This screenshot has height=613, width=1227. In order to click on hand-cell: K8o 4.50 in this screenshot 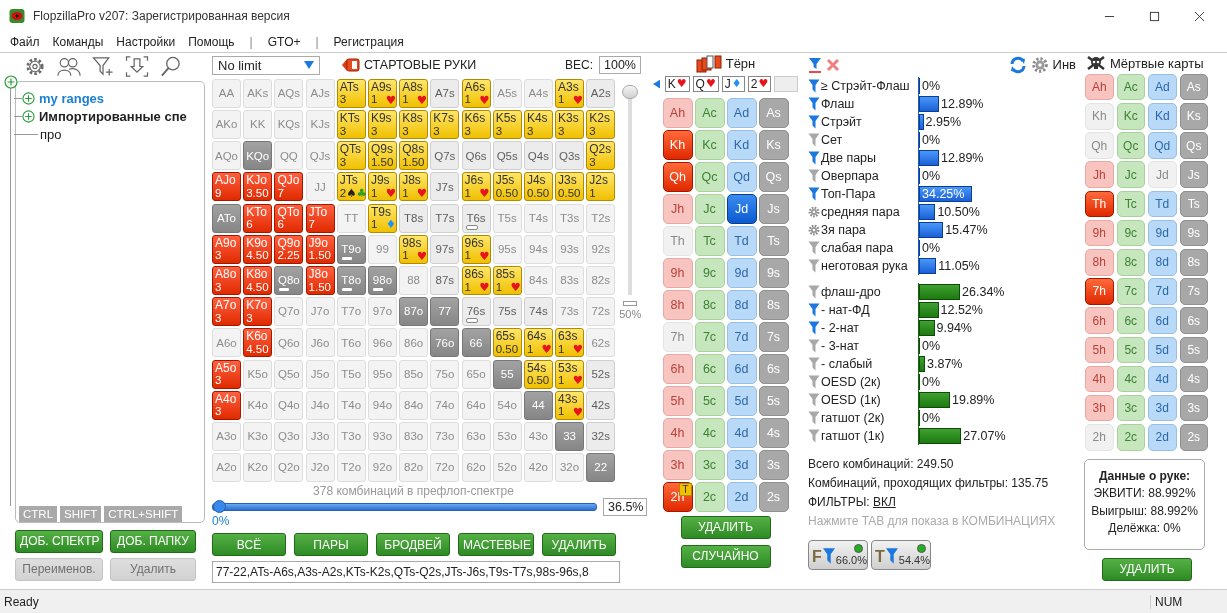, I will do `click(258, 281)`.